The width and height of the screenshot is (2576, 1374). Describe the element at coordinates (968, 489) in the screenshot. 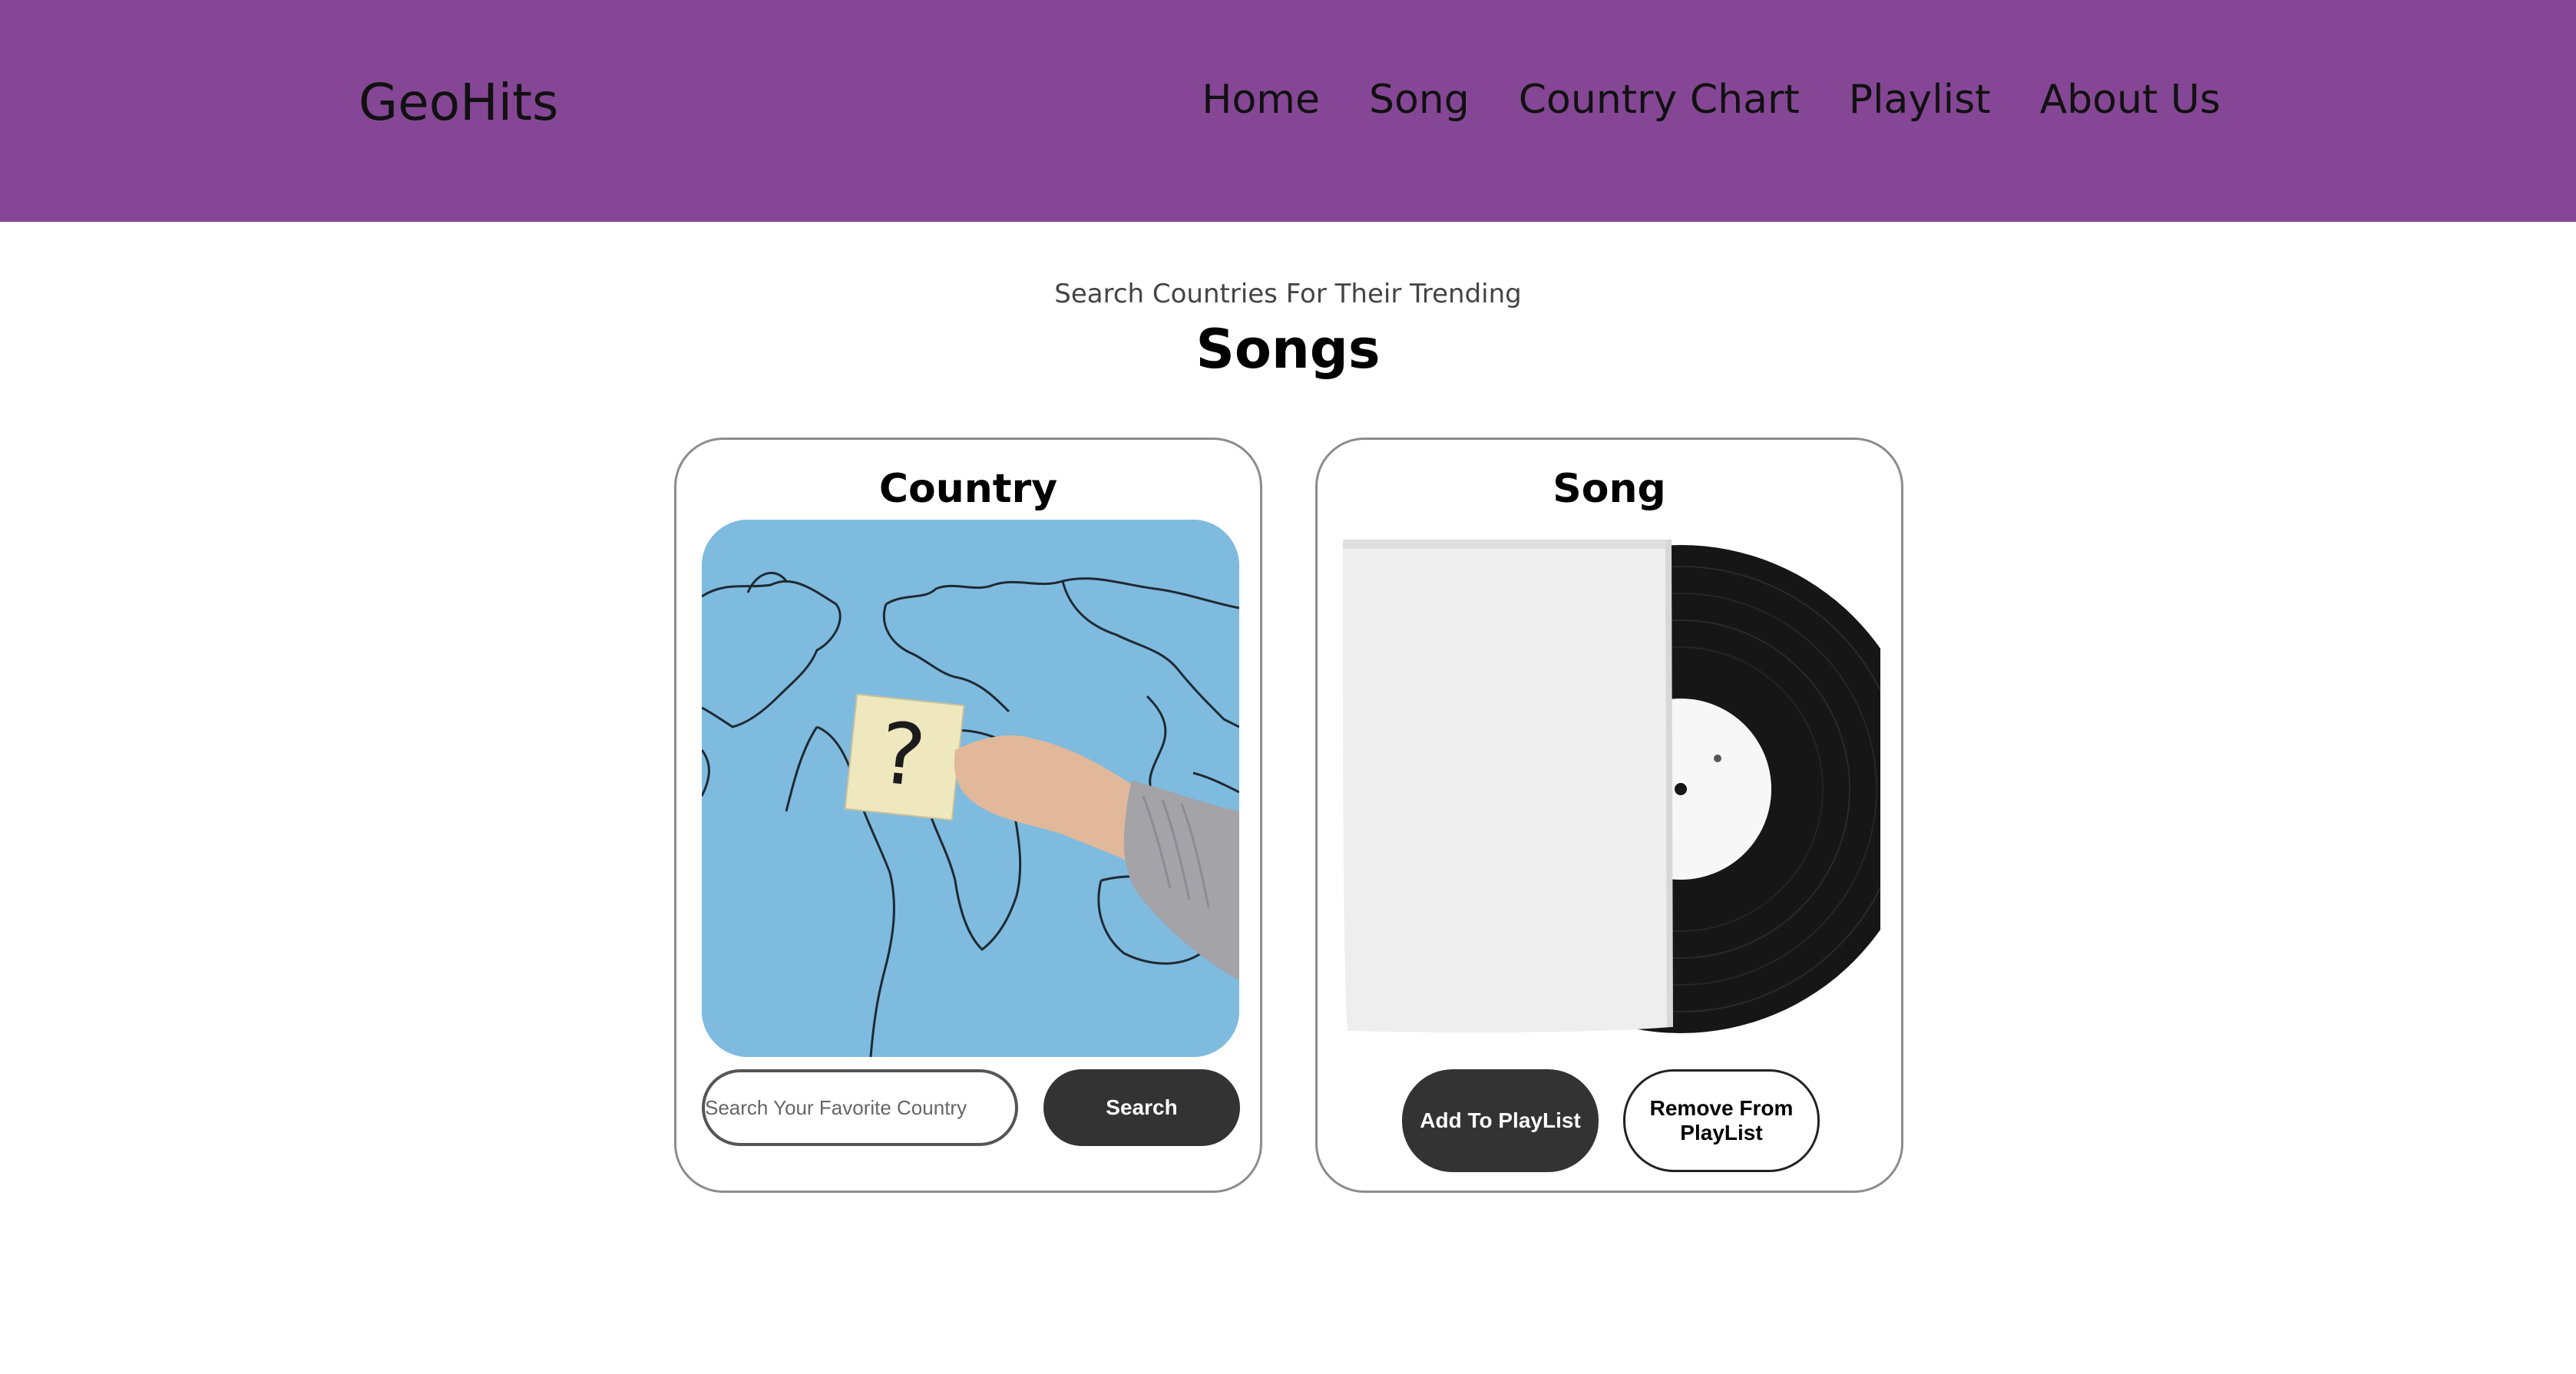

I see `country-card-title: Country` at that location.